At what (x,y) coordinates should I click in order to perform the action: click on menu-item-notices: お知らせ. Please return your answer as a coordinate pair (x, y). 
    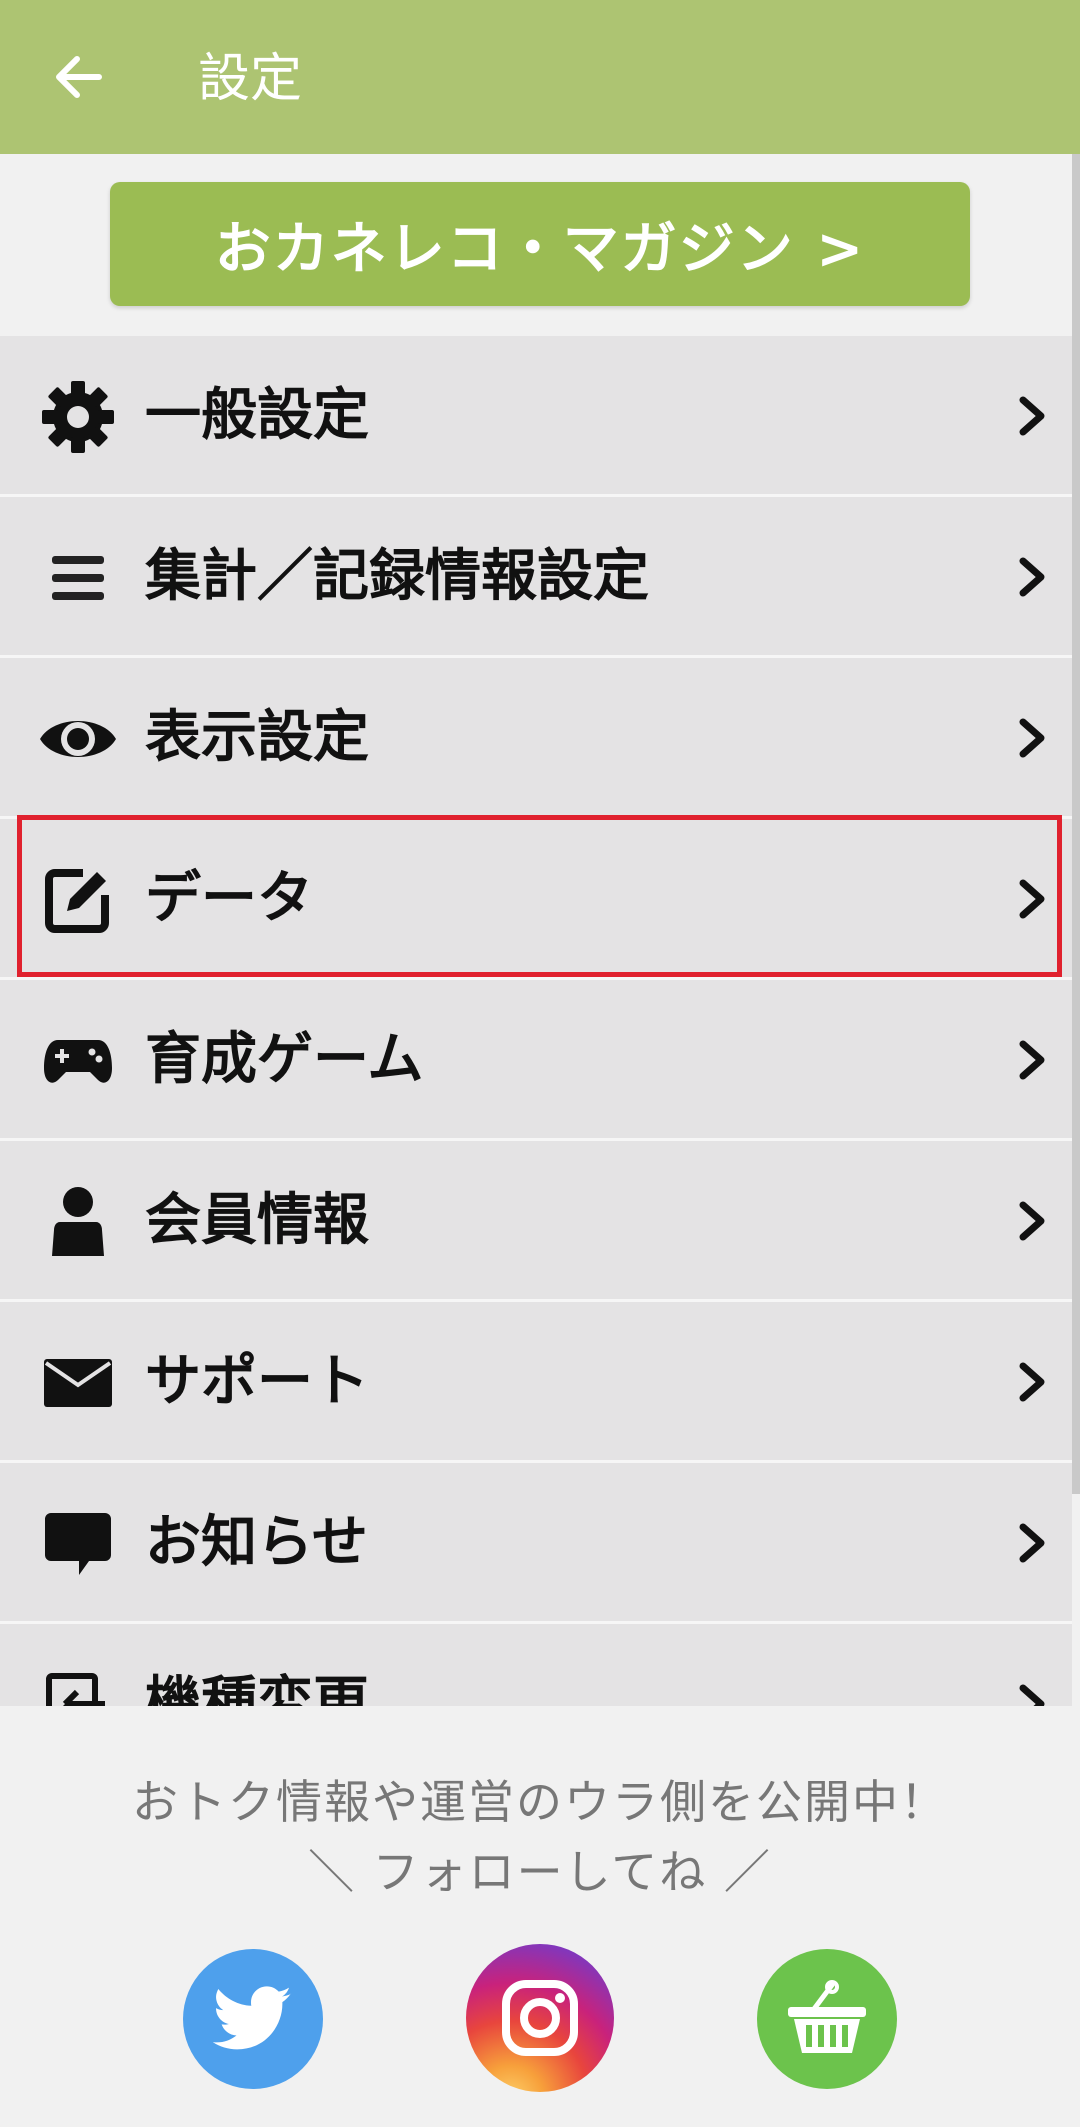
    Looking at the image, I should click on (536, 1543).